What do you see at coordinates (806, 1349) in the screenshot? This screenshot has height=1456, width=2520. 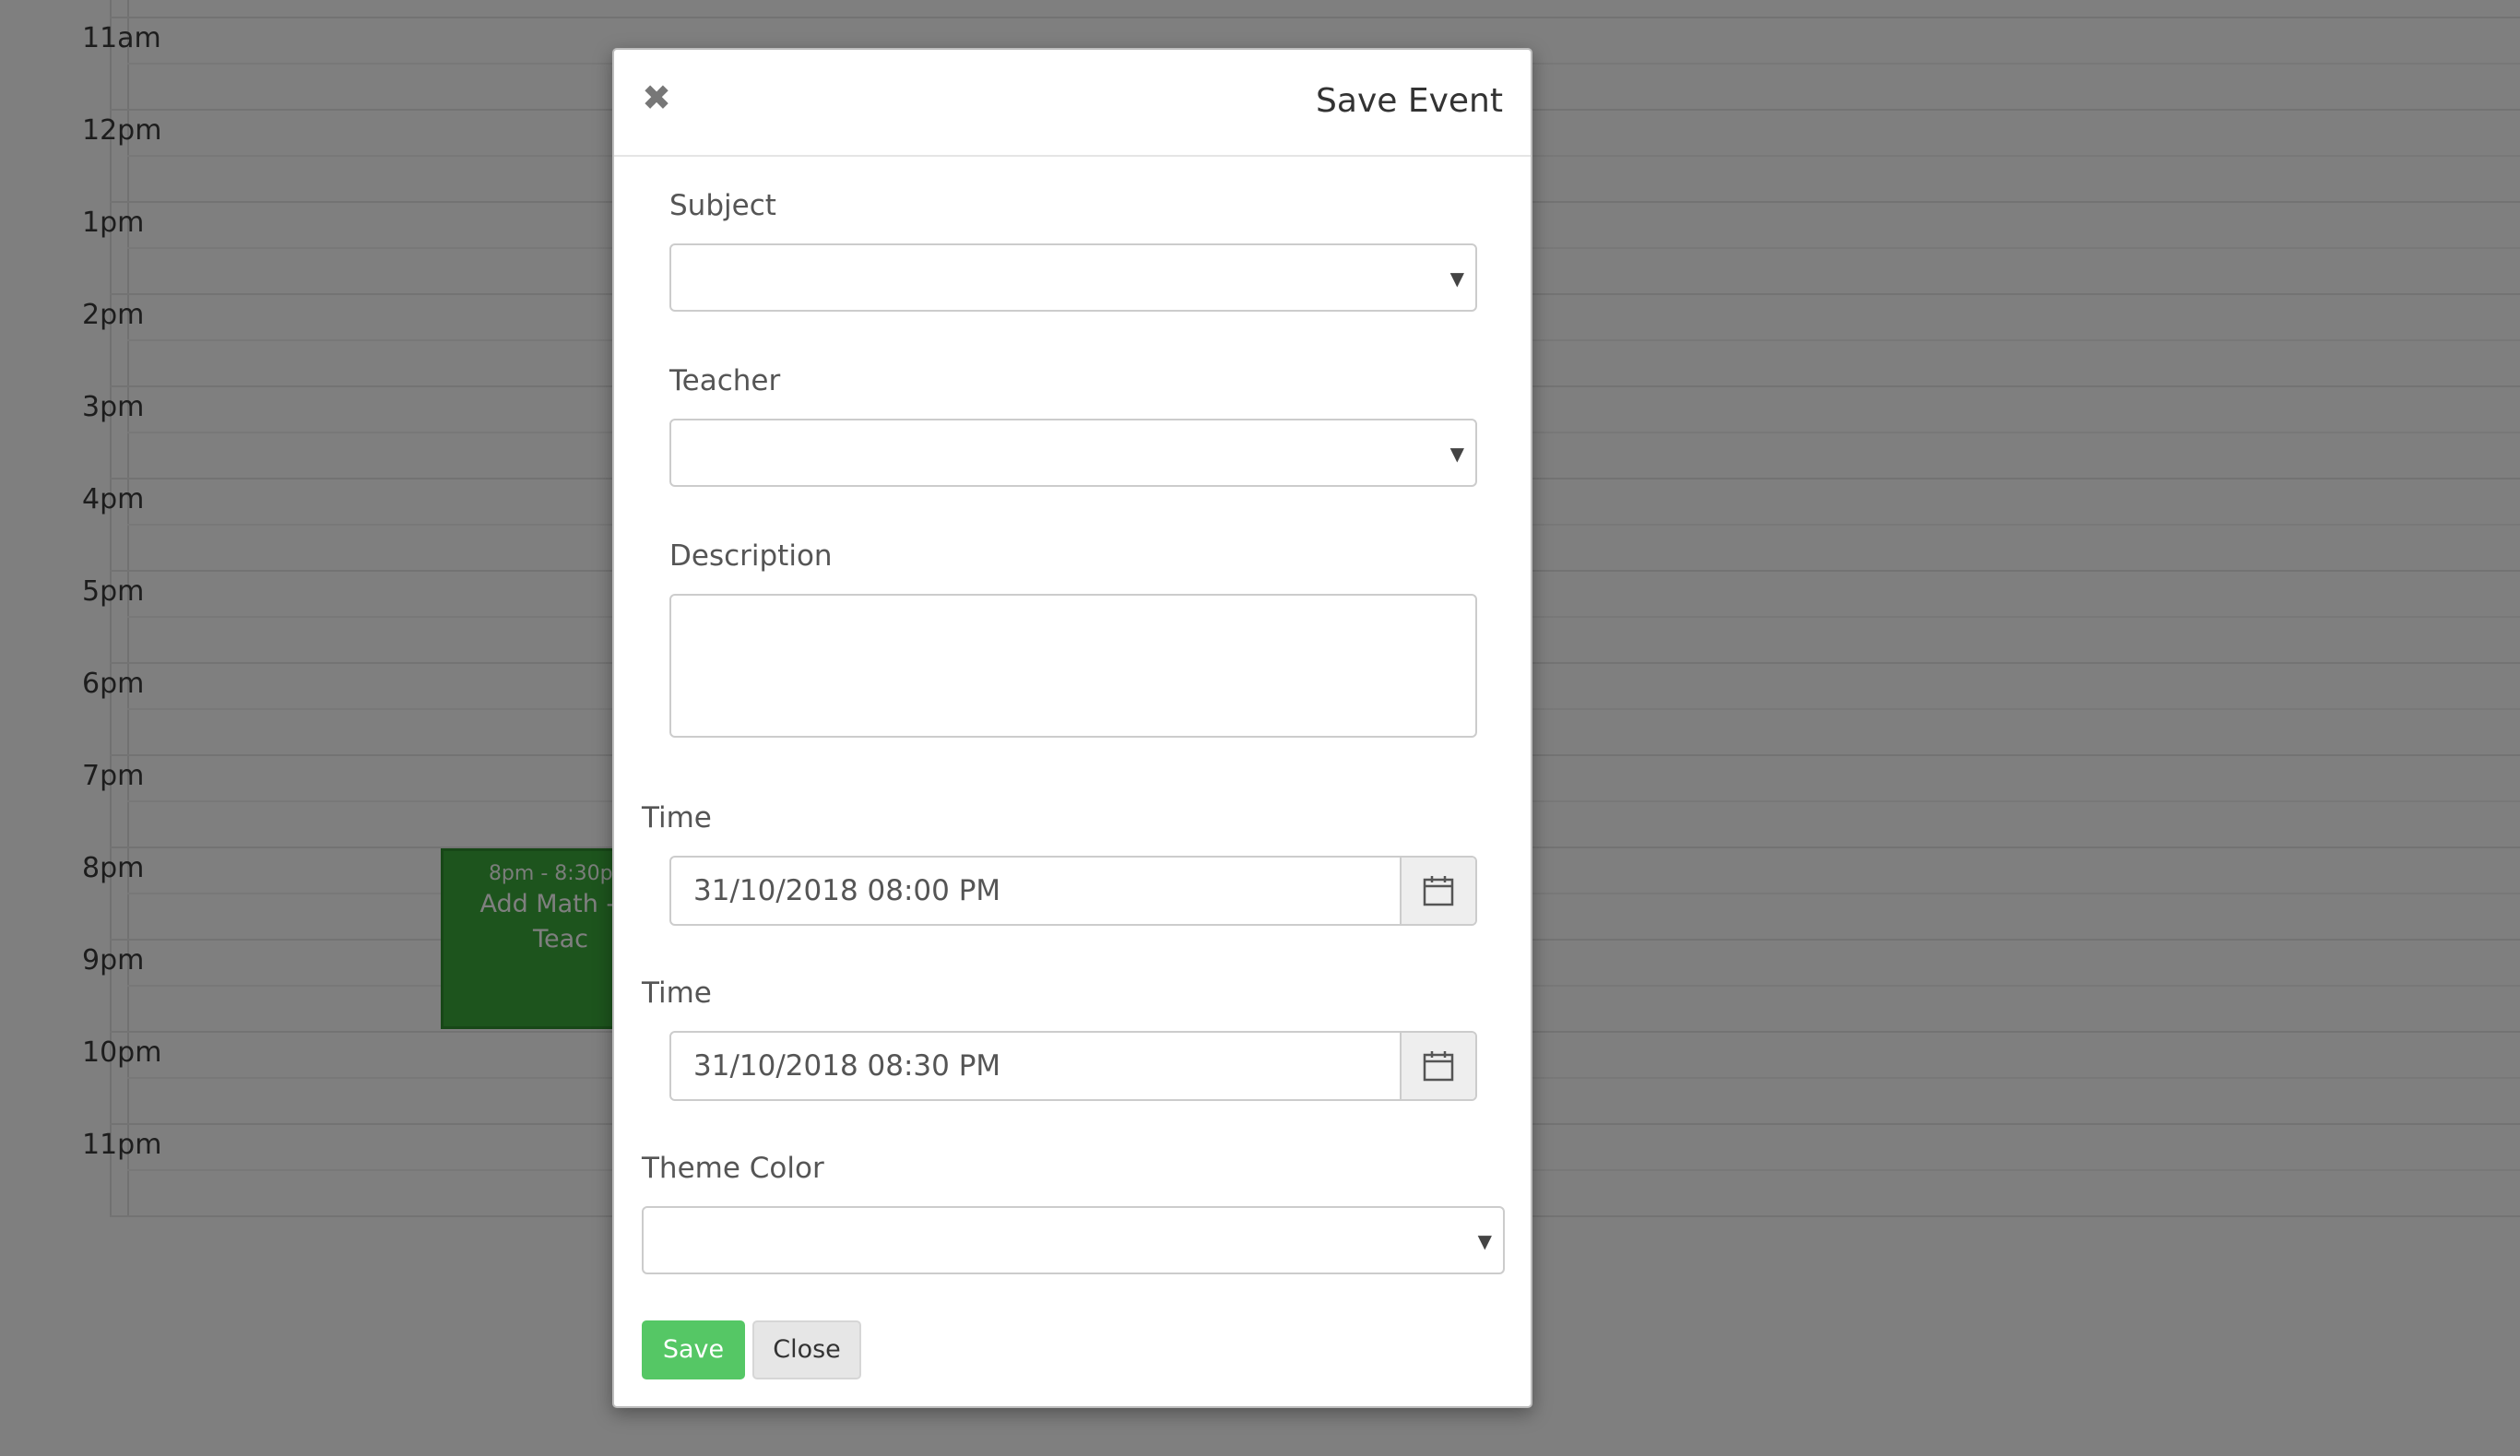 I see `close-button: Close` at bounding box center [806, 1349].